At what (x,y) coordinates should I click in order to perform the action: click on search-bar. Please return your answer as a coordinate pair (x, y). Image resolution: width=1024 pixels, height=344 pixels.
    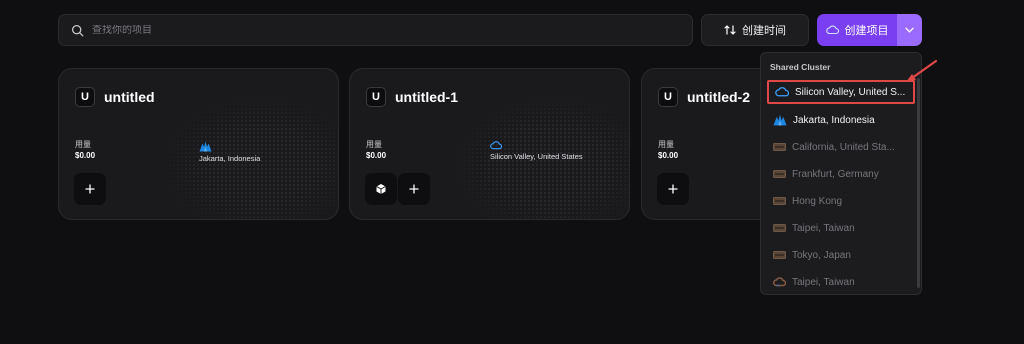
    Looking at the image, I should click on (375, 30).